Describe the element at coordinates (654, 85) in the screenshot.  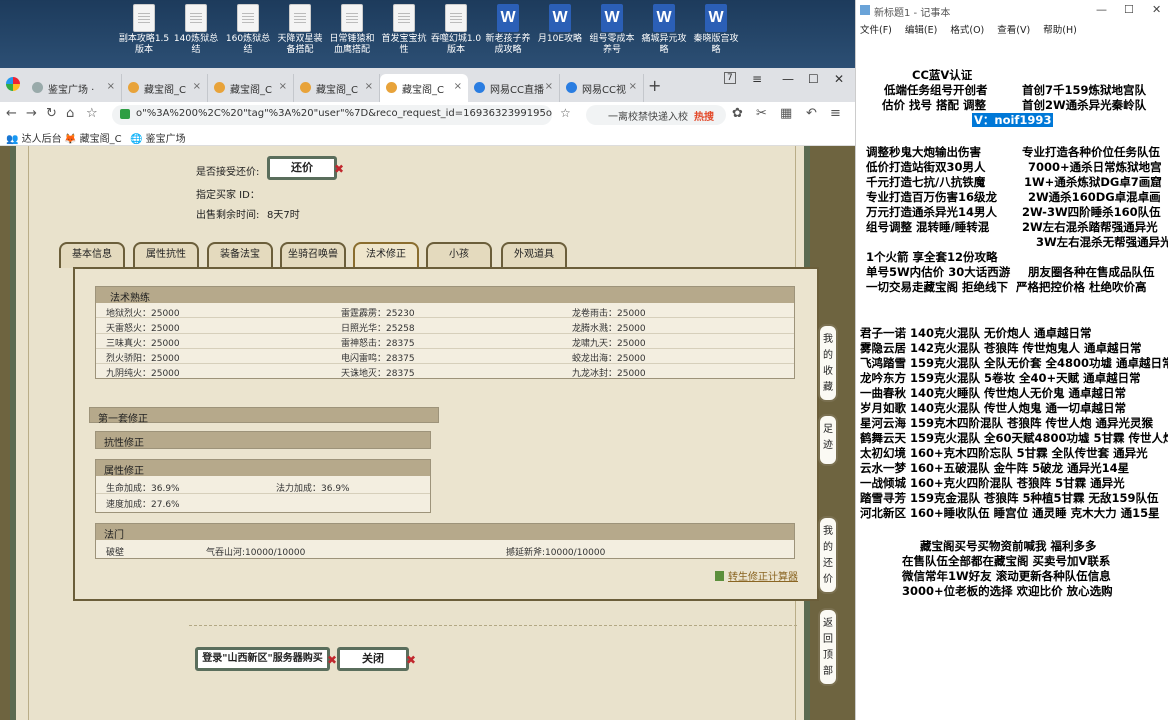
I see `new-tab-button: +` at that location.